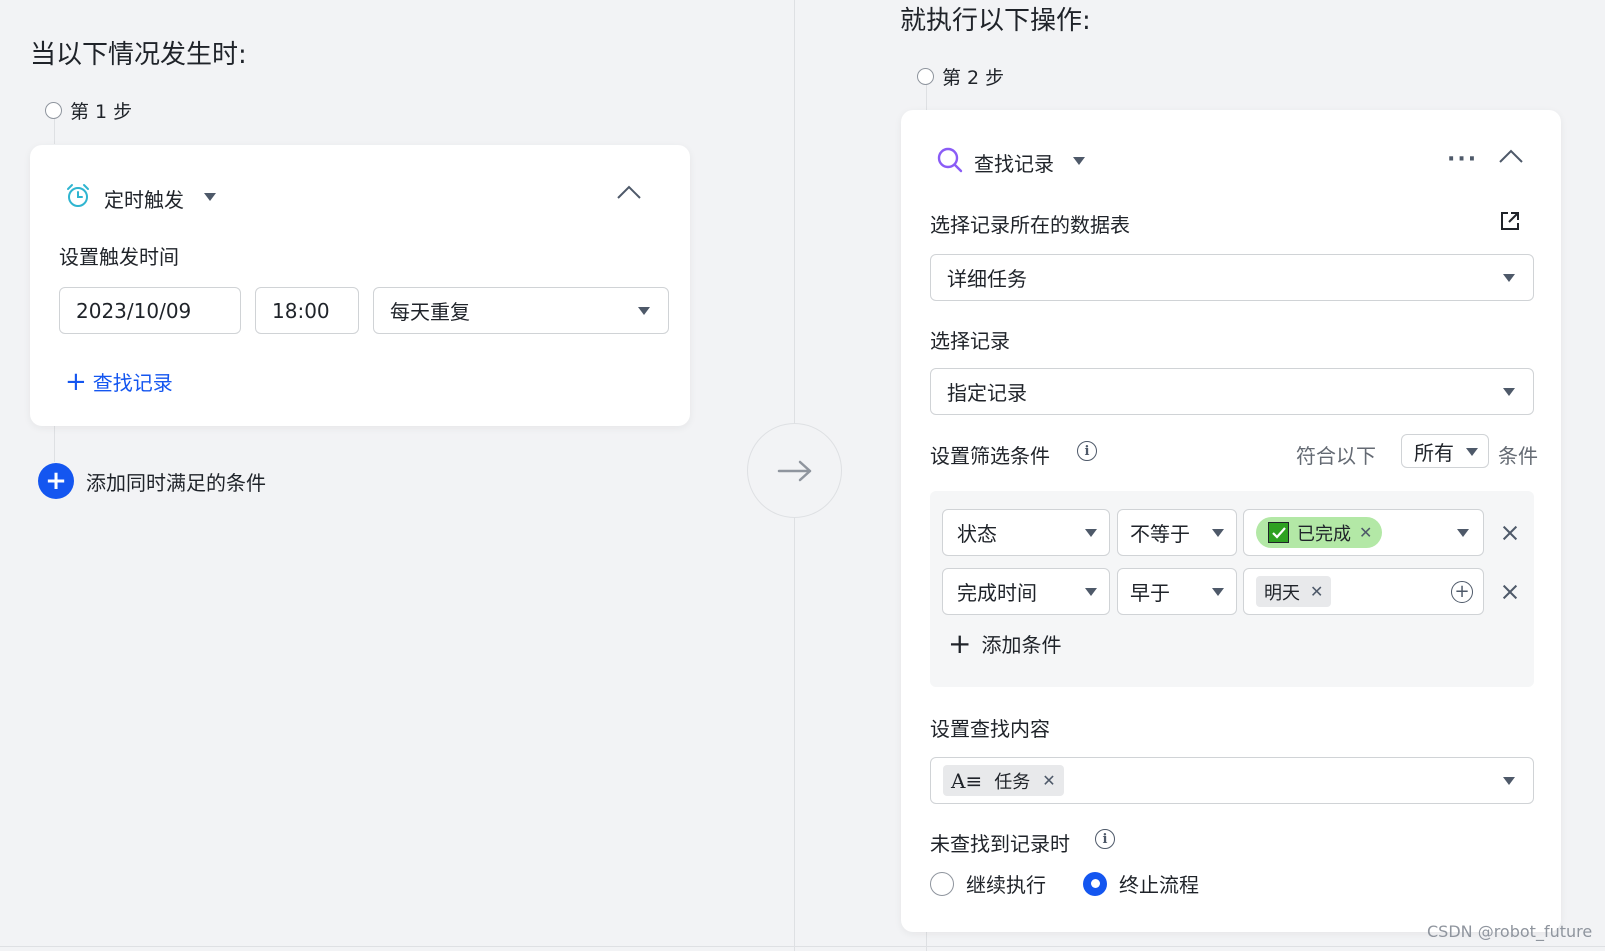 This screenshot has width=1605, height=951. I want to click on search-icon, so click(950, 160).